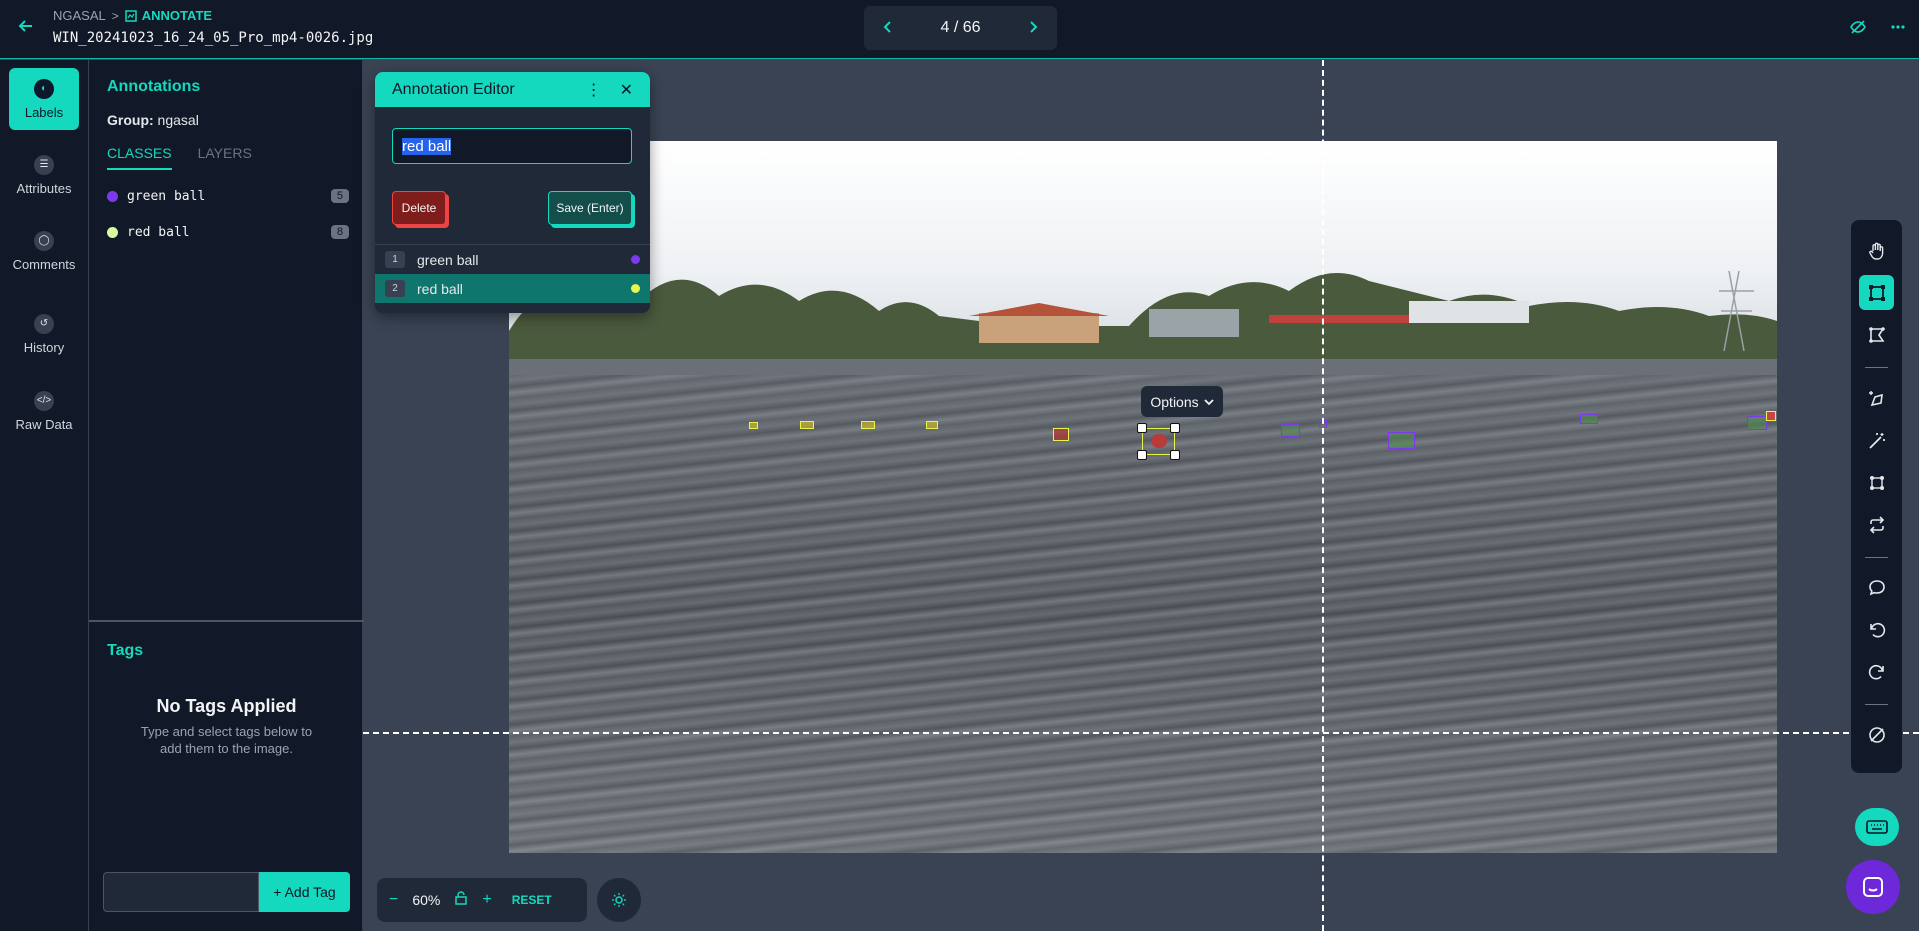 This screenshot has height=931, width=1919. Describe the element at coordinates (177, 15) in the screenshot. I see `breadcrumb-annotate-label: ANNOTATE` at that location.